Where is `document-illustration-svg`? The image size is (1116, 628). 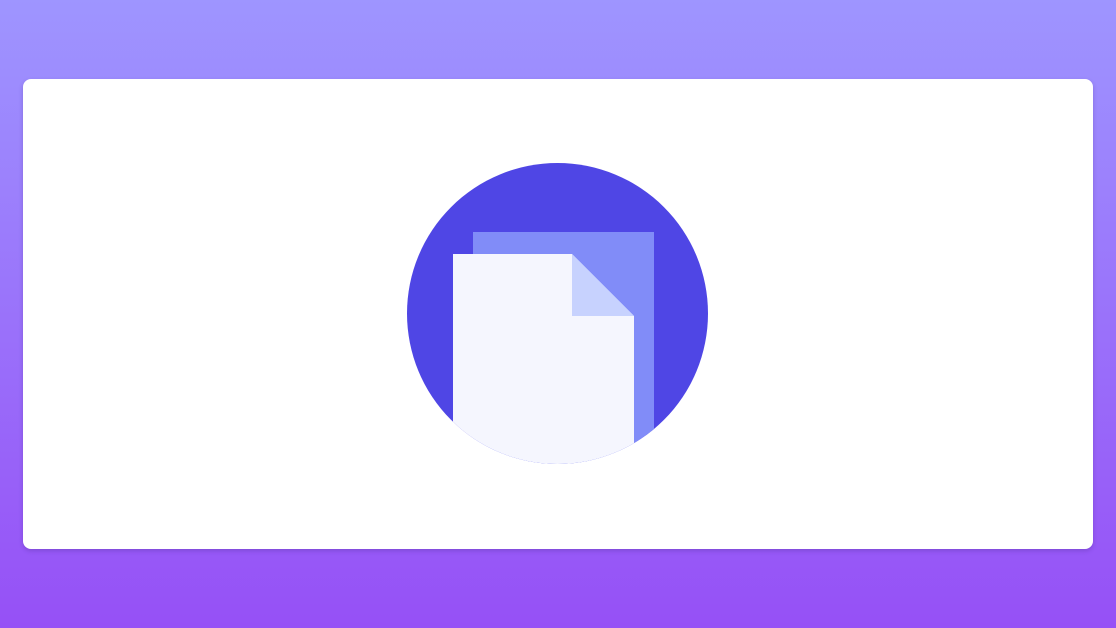
document-illustration-svg is located at coordinates (557, 313).